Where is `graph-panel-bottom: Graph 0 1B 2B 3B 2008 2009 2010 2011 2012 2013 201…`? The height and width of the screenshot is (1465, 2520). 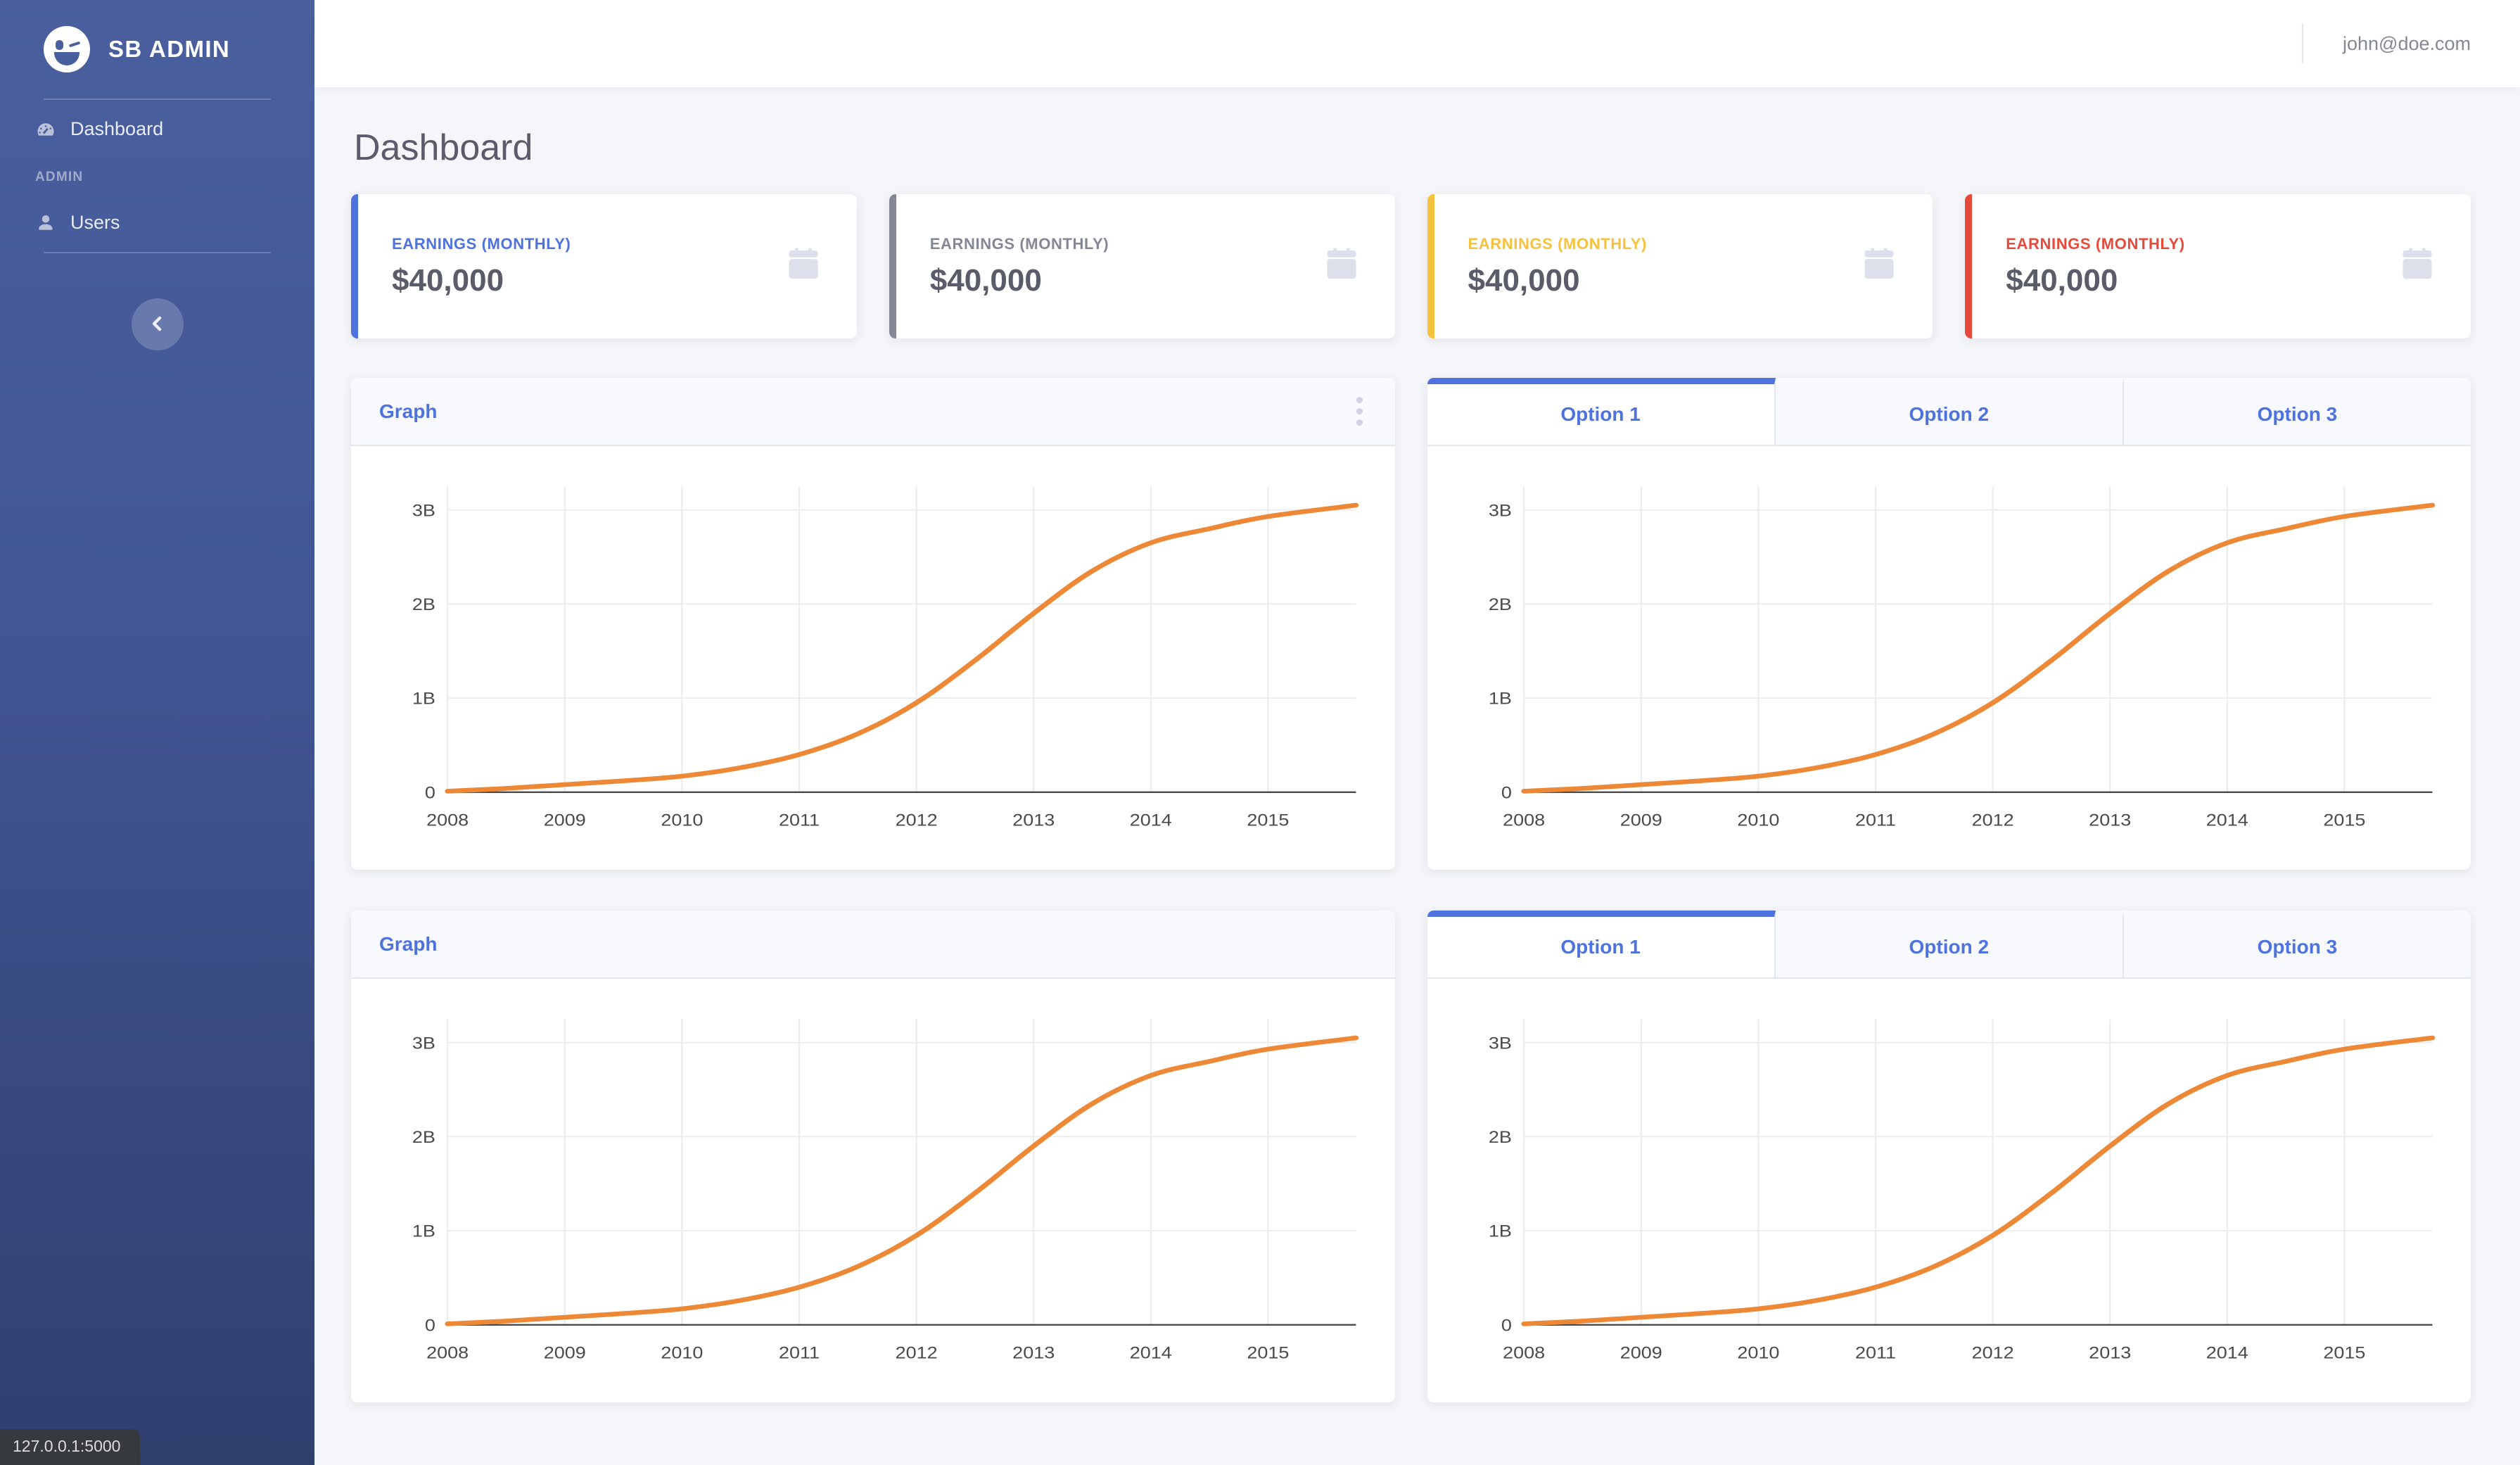
graph-panel-bottom: Graph 0 1B 2B 3B 2008 2009 2010 2011 2012 2013 201… is located at coordinates (873, 1156).